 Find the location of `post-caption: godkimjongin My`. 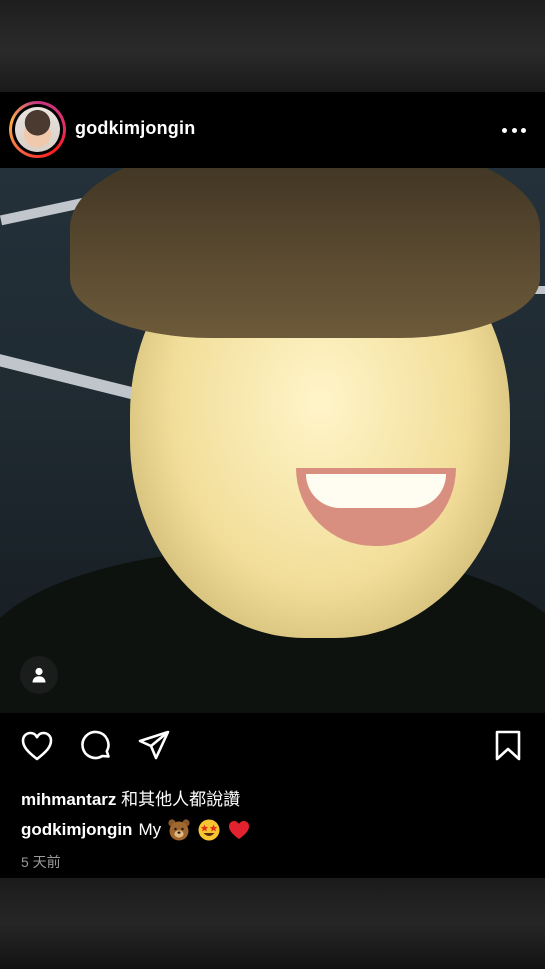

post-caption: godkimjongin My is located at coordinates (136, 830).